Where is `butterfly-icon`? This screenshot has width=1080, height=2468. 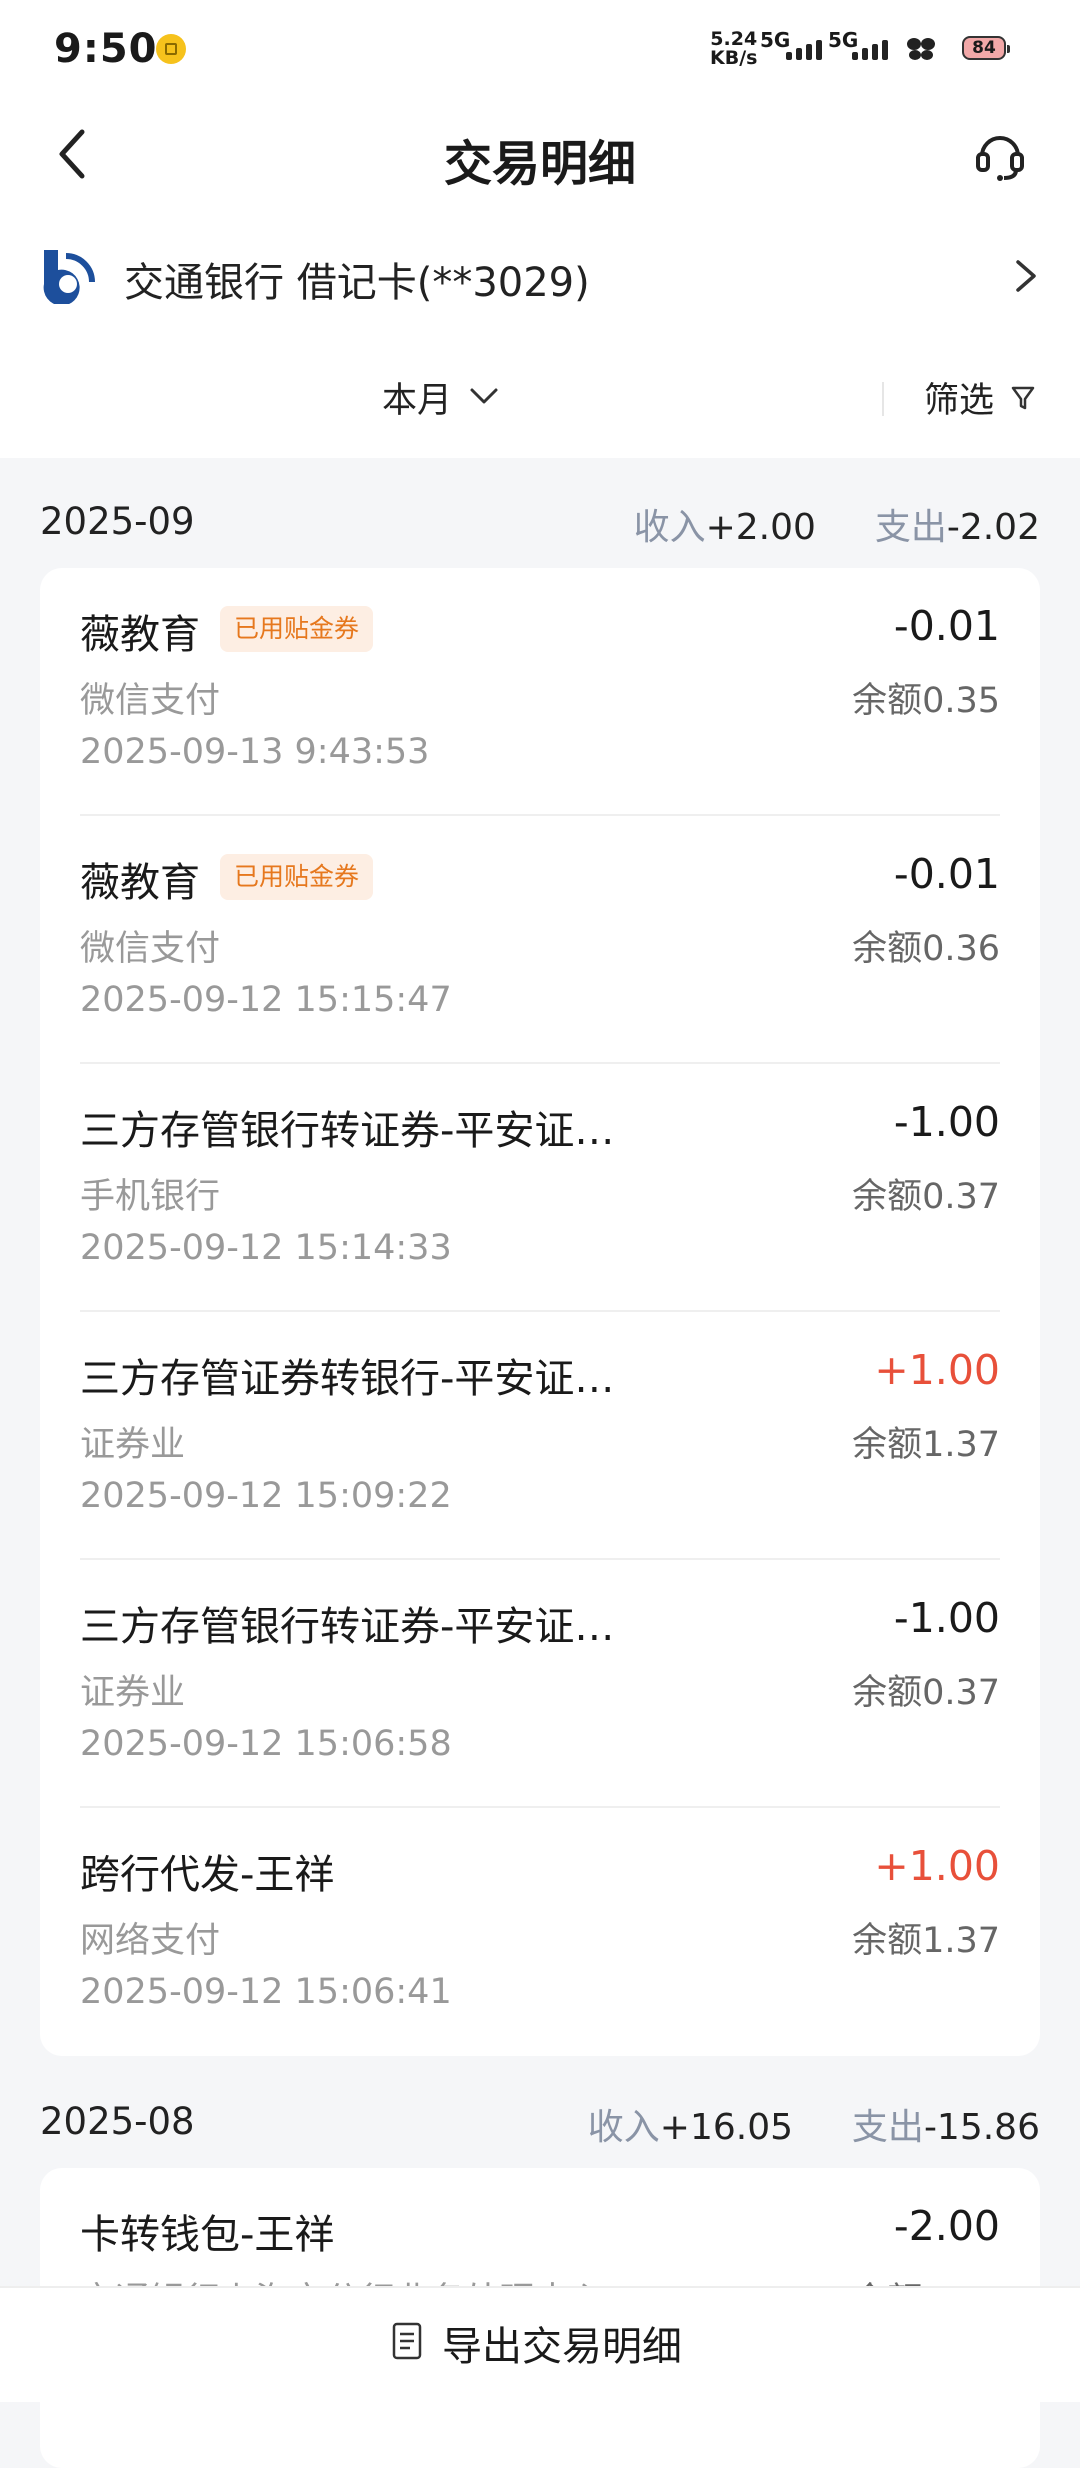
butterfly-icon is located at coordinates (921, 49).